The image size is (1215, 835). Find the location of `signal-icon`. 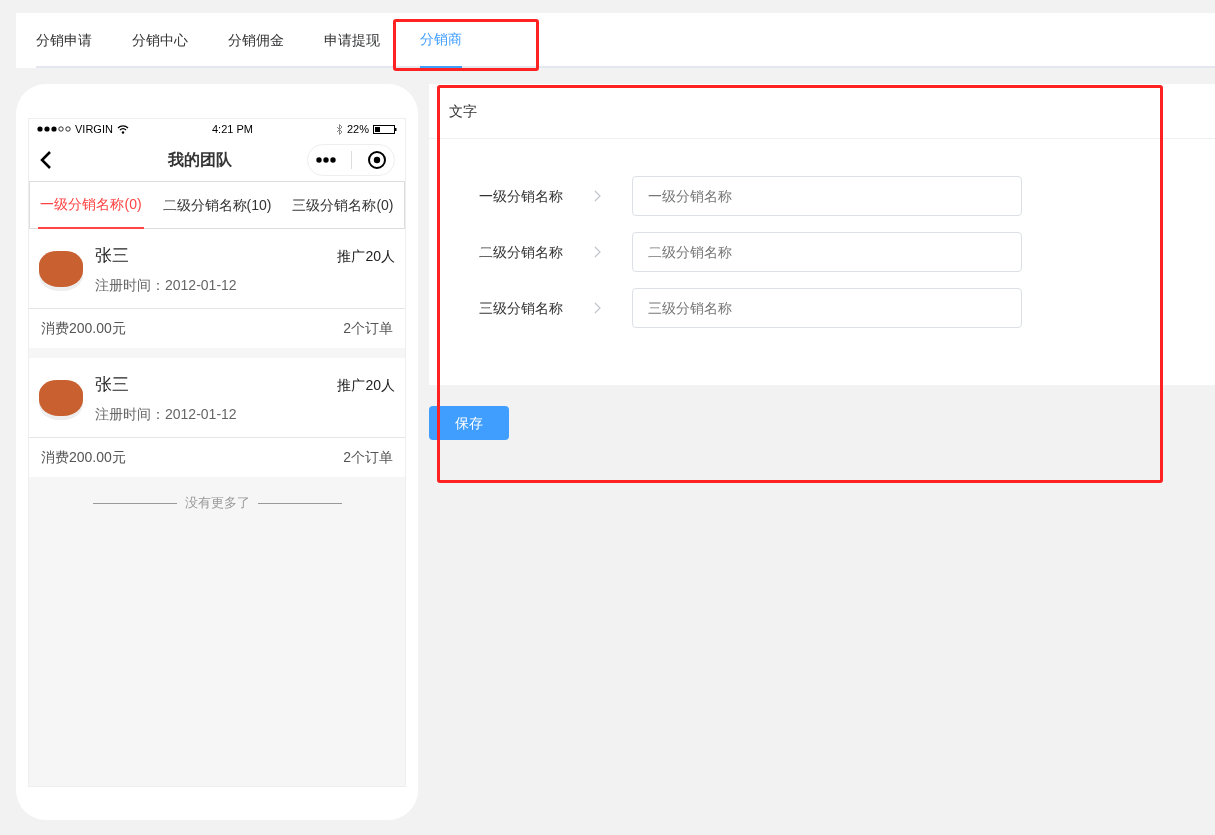

signal-icon is located at coordinates (54, 129).